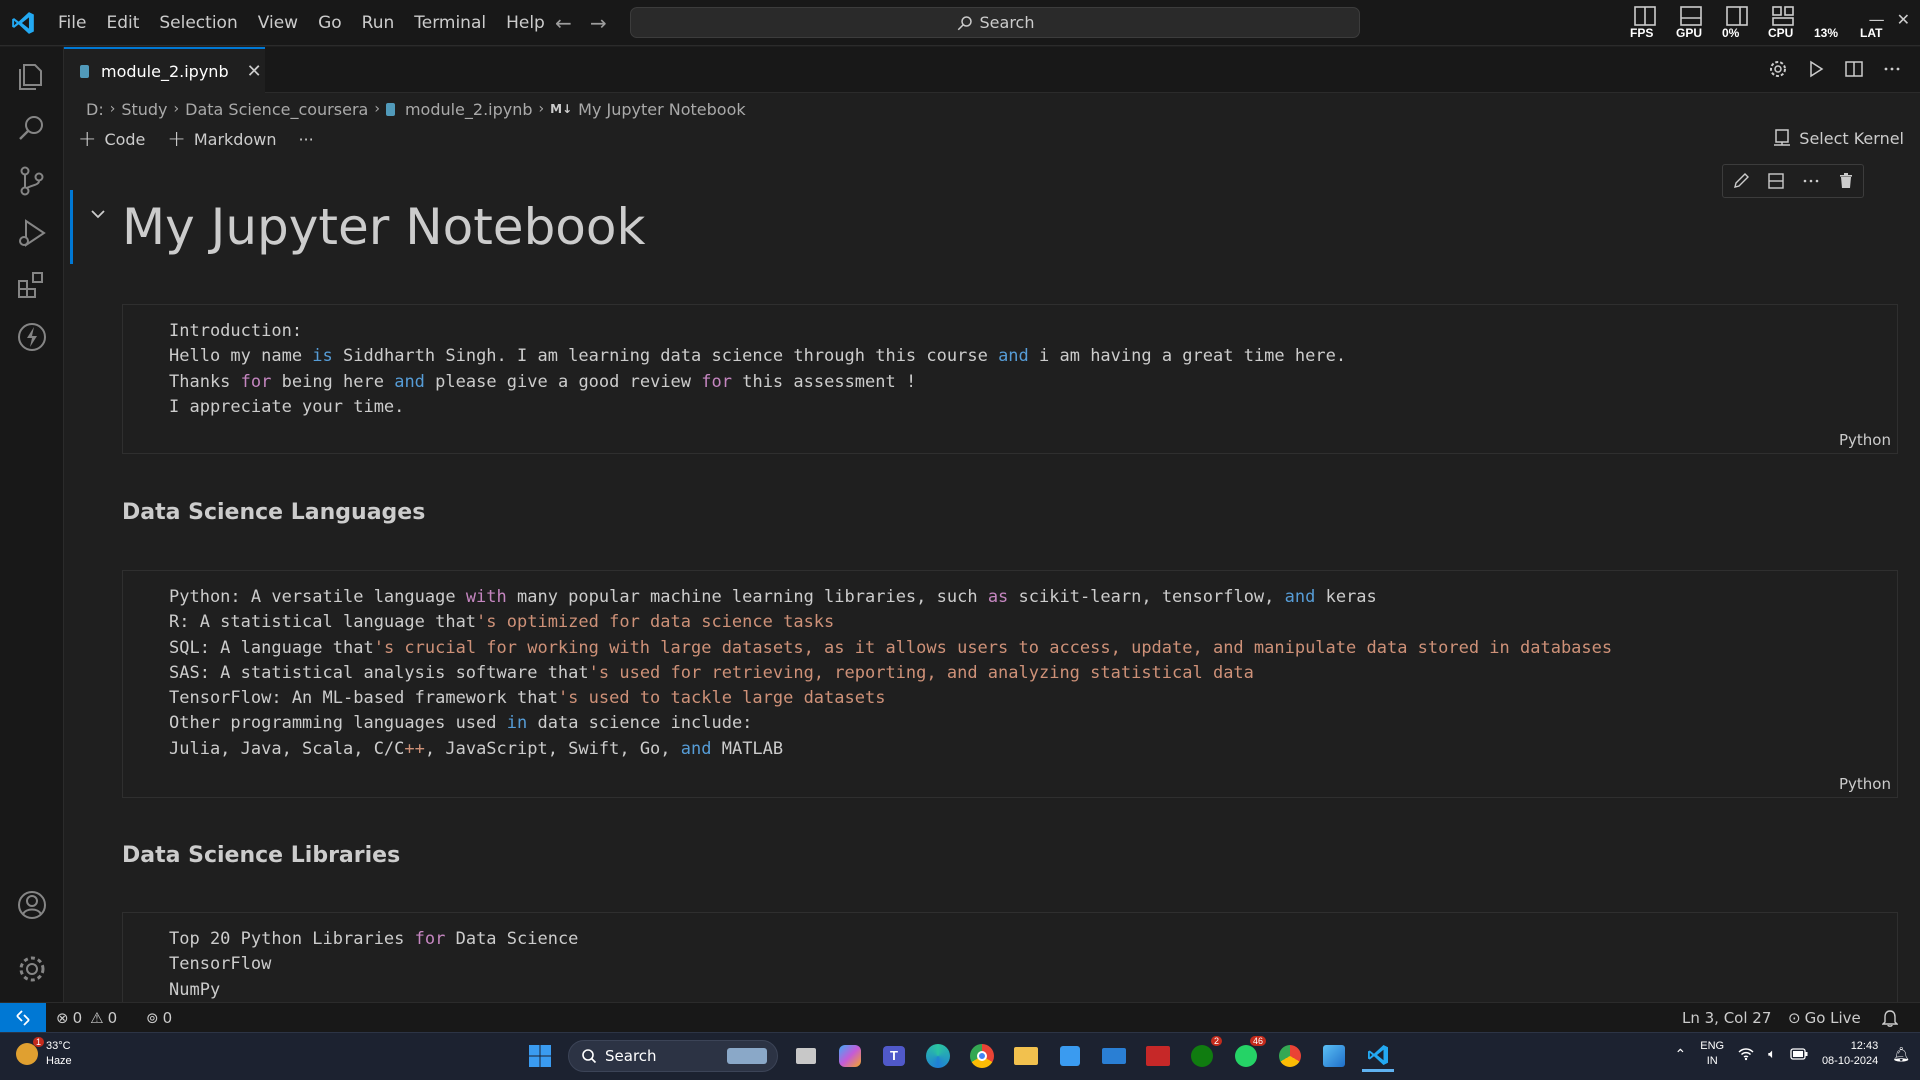  What do you see at coordinates (176, 139) in the screenshot?
I see `plus-icon: +` at bounding box center [176, 139].